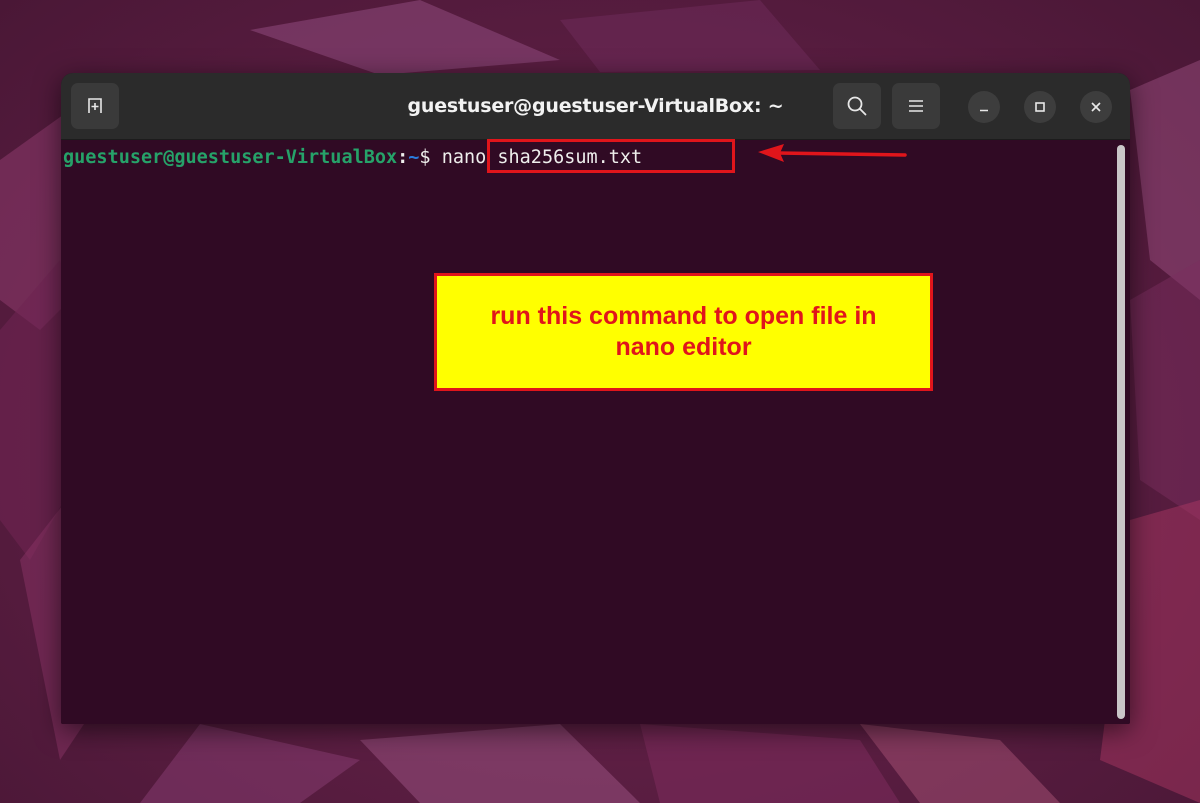 Image resolution: width=1200 pixels, height=803 pixels. What do you see at coordinates (611, 156) in the screenshot?
I see `command-highlight-box` at bounding box center [611, 156].